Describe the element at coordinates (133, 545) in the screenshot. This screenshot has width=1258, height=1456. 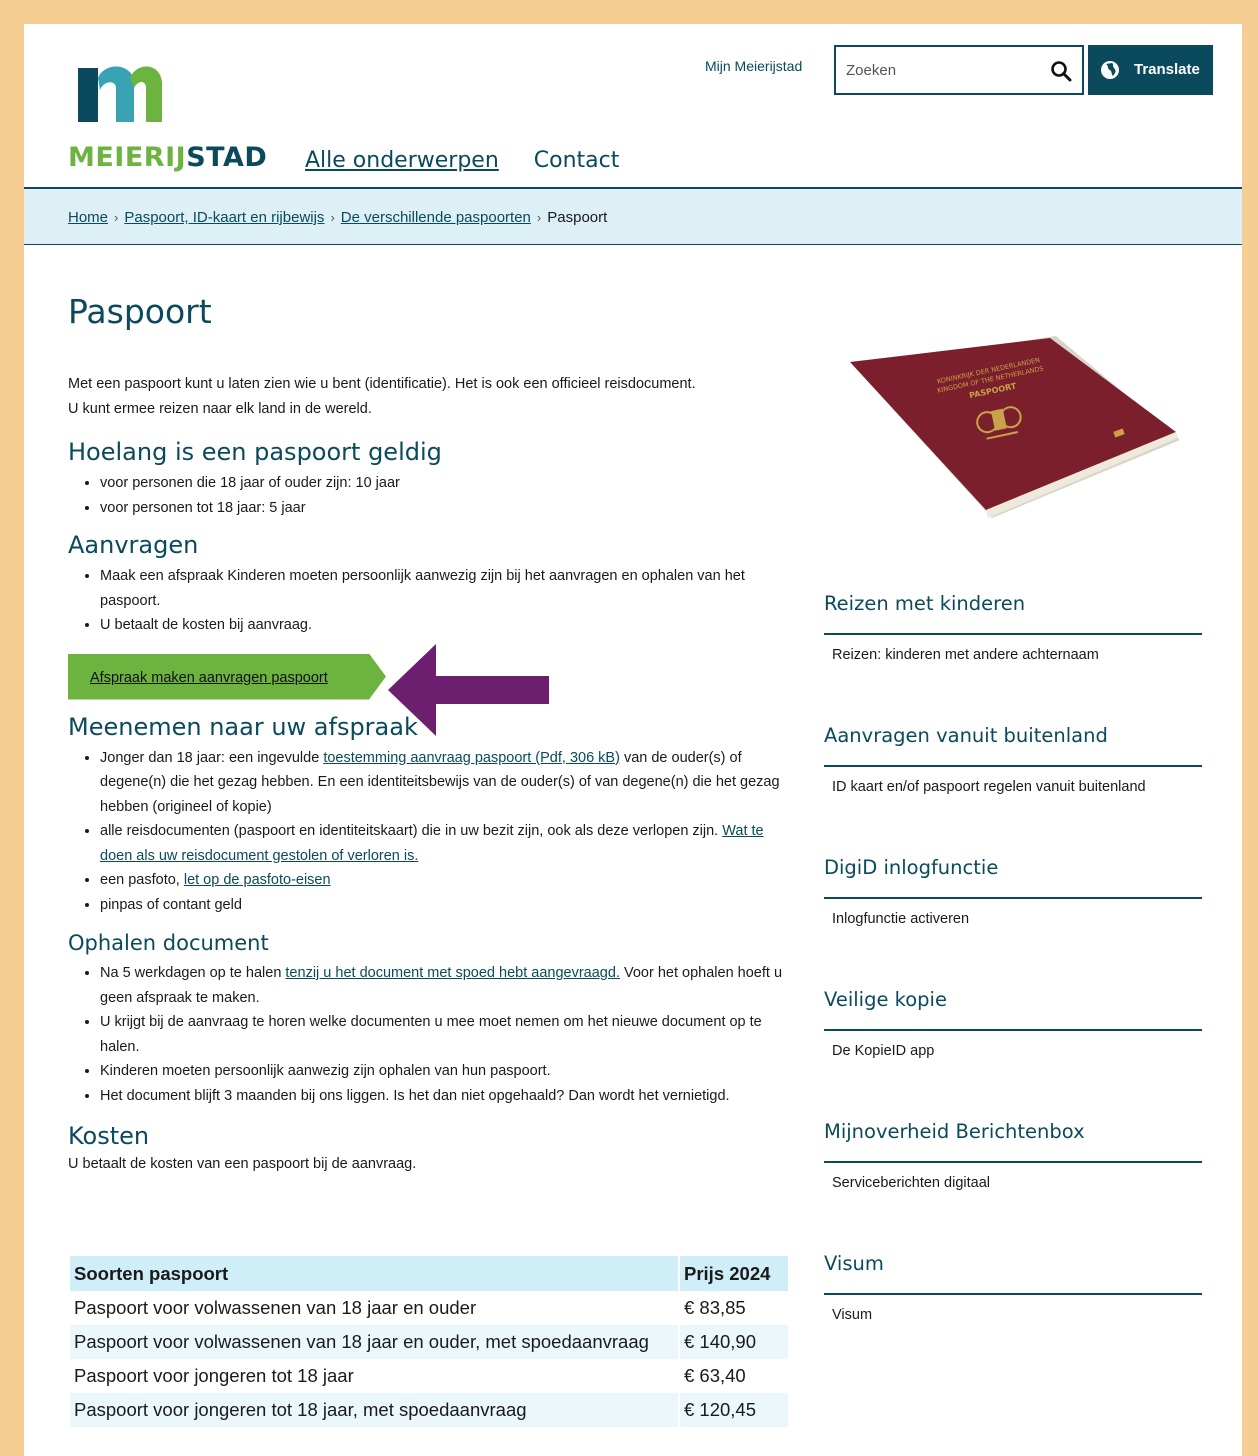
I see `heading-aanvragen: Aanvragen` at that location.